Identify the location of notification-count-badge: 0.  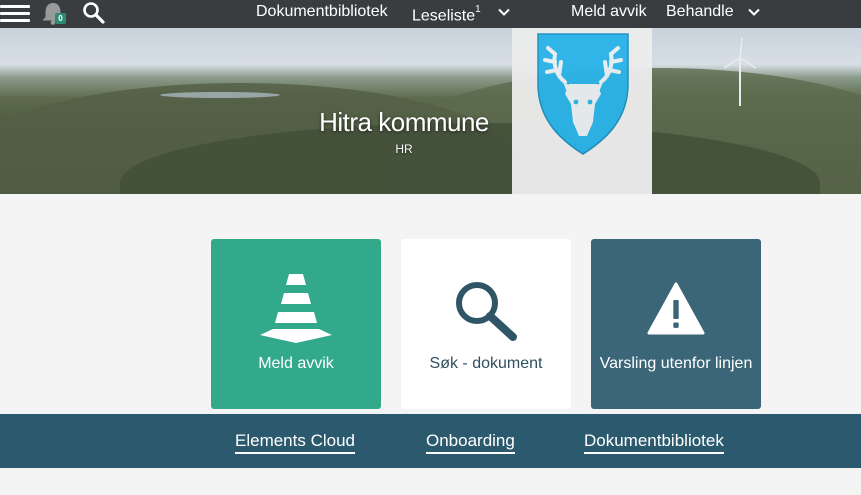
(60, 18).